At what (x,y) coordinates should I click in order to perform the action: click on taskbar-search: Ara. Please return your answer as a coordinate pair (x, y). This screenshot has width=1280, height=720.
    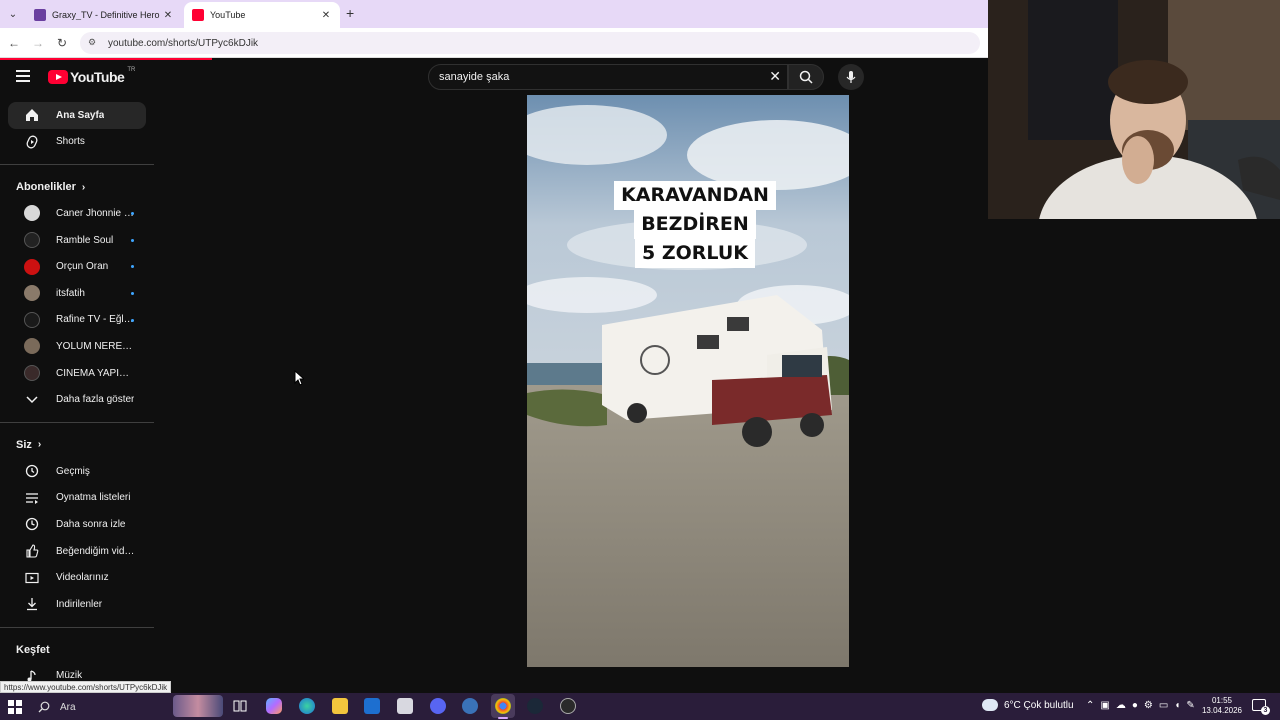
    Looking at the image, I should click on (57, 707).